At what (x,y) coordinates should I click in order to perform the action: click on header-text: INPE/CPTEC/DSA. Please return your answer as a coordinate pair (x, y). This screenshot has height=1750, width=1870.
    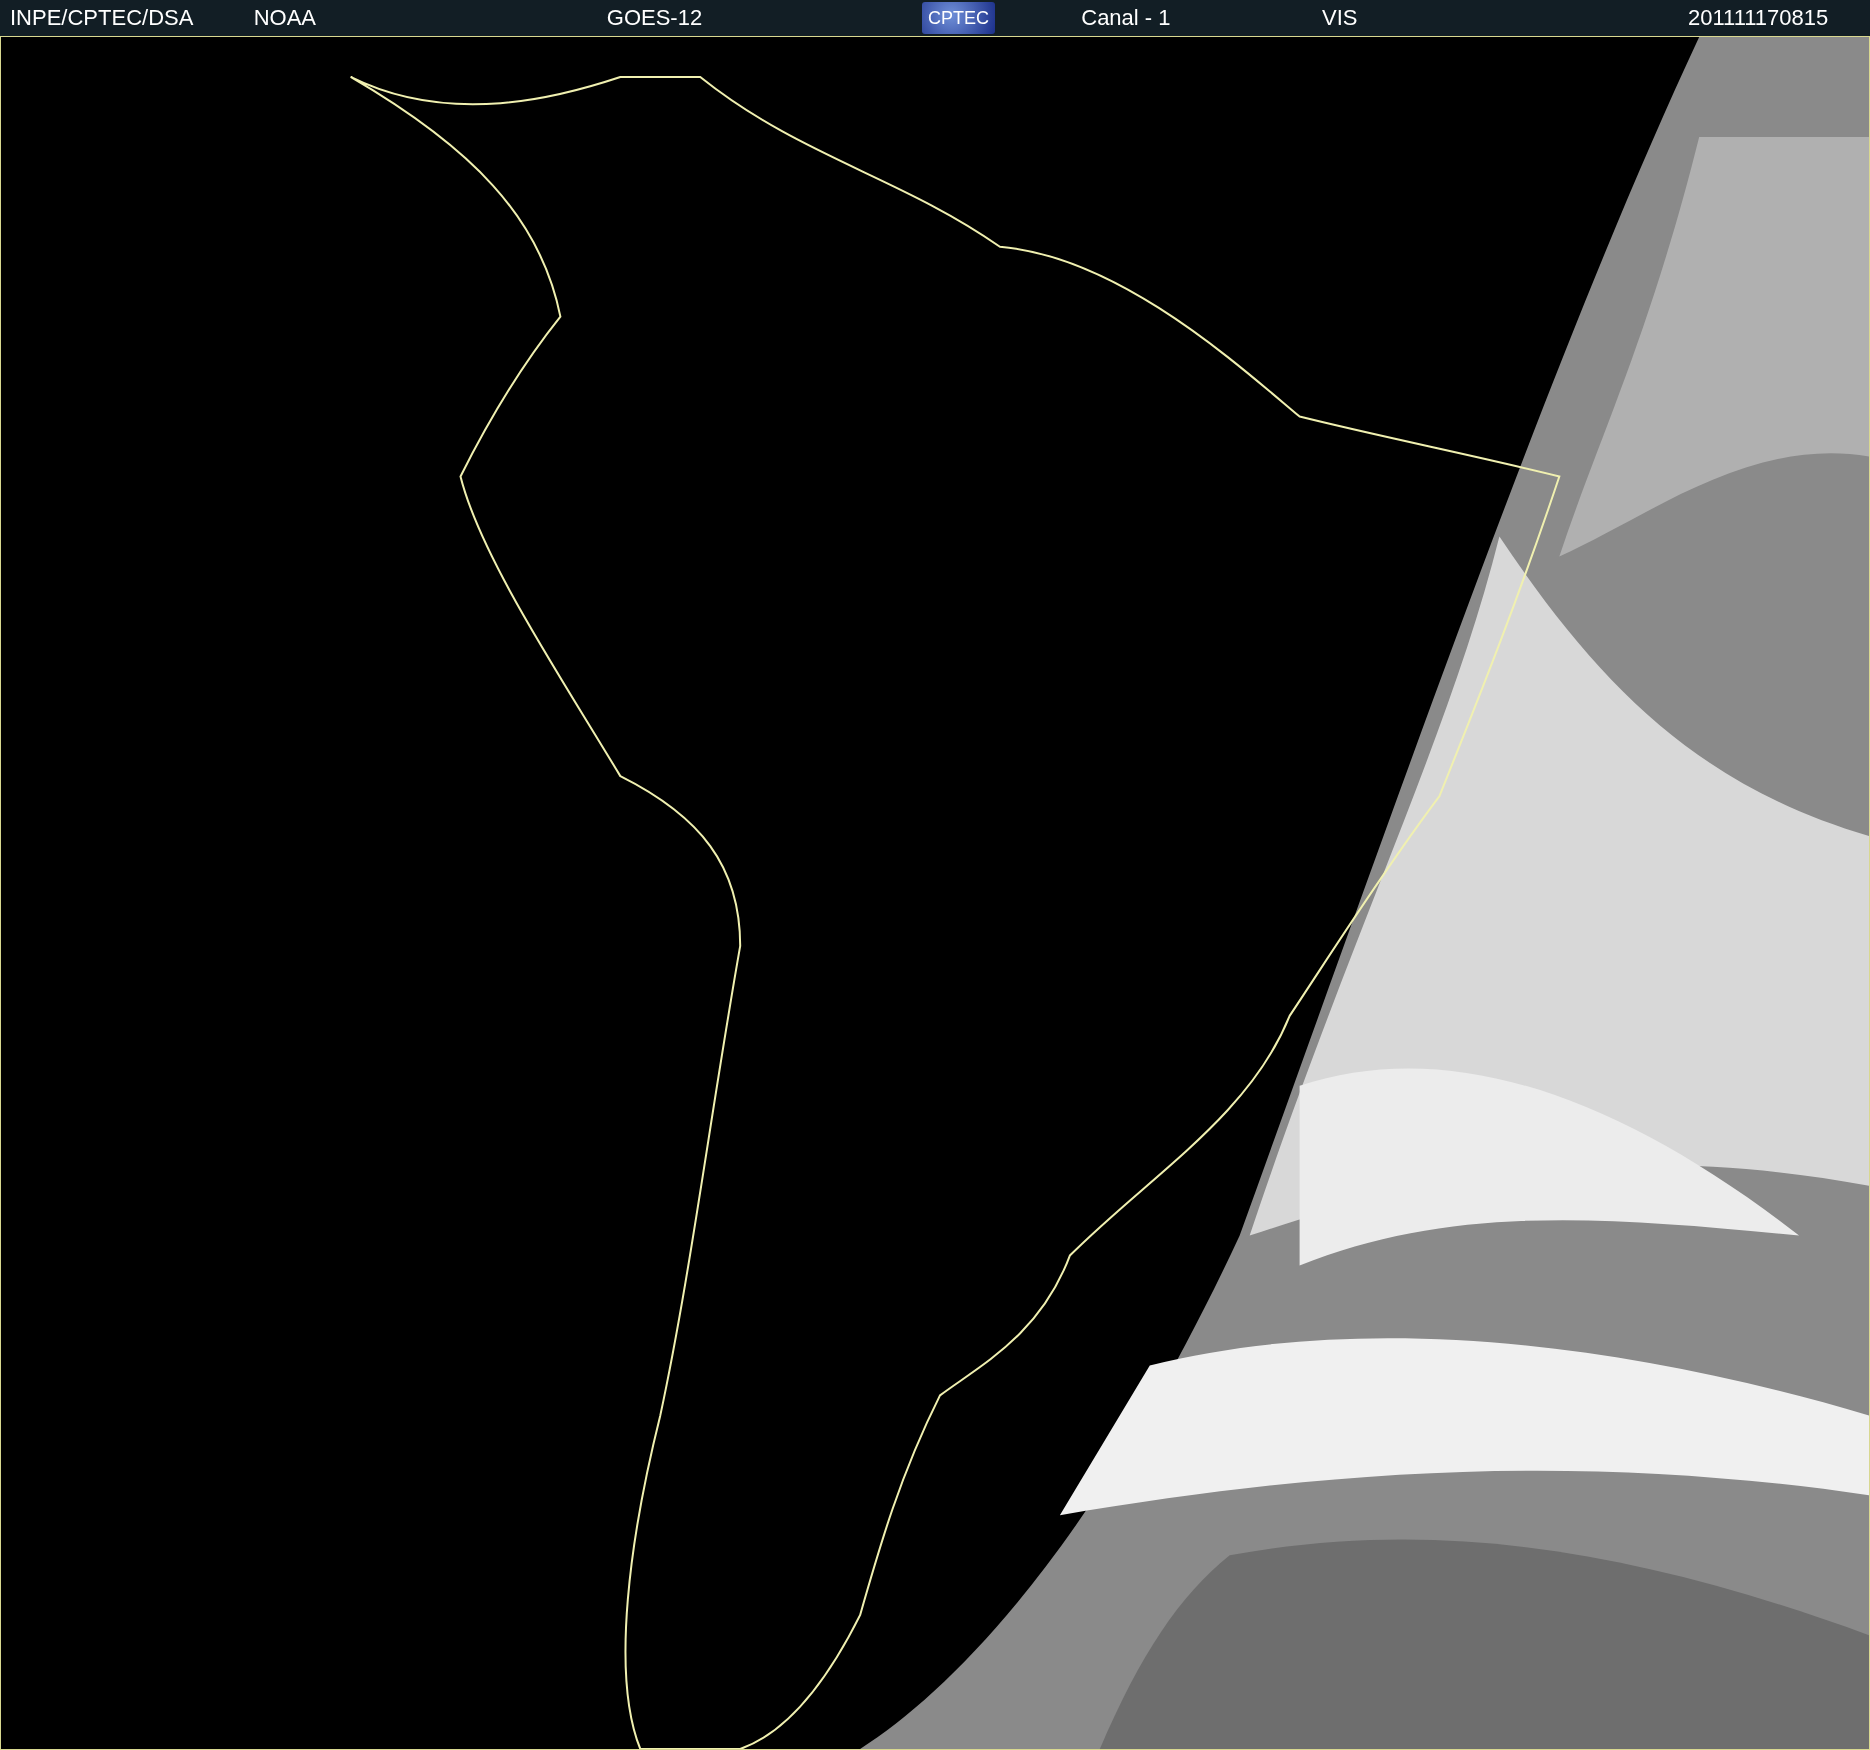
    Looking at the image, I should click on (102, 18).